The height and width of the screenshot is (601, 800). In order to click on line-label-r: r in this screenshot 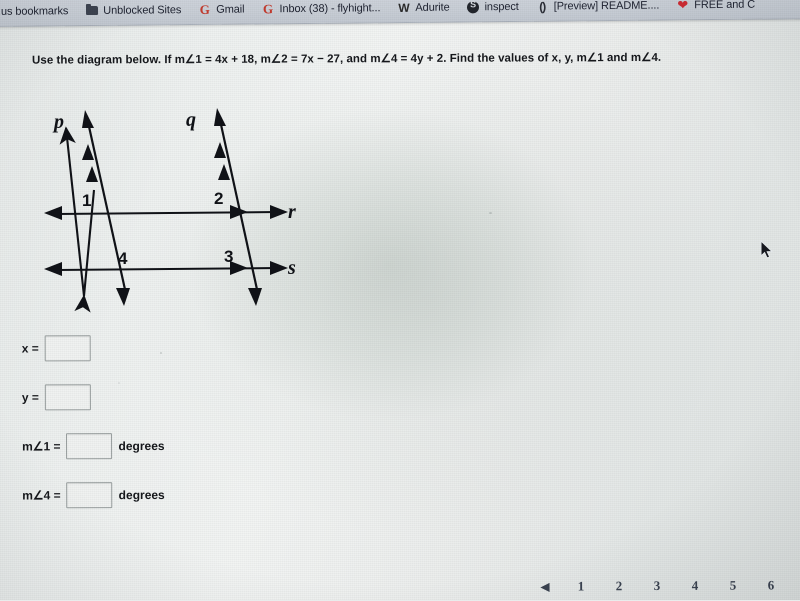, I will do `click(292, 212)`.